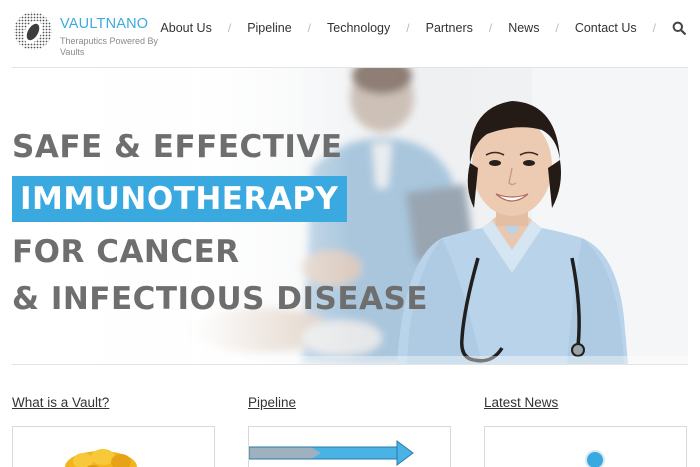 This screenshot has width=700, height=467. What do you see at coordinates (521, 402) in the screenshot?
I see `latest-news-link: Latest News` at bounding box center [521, 402].